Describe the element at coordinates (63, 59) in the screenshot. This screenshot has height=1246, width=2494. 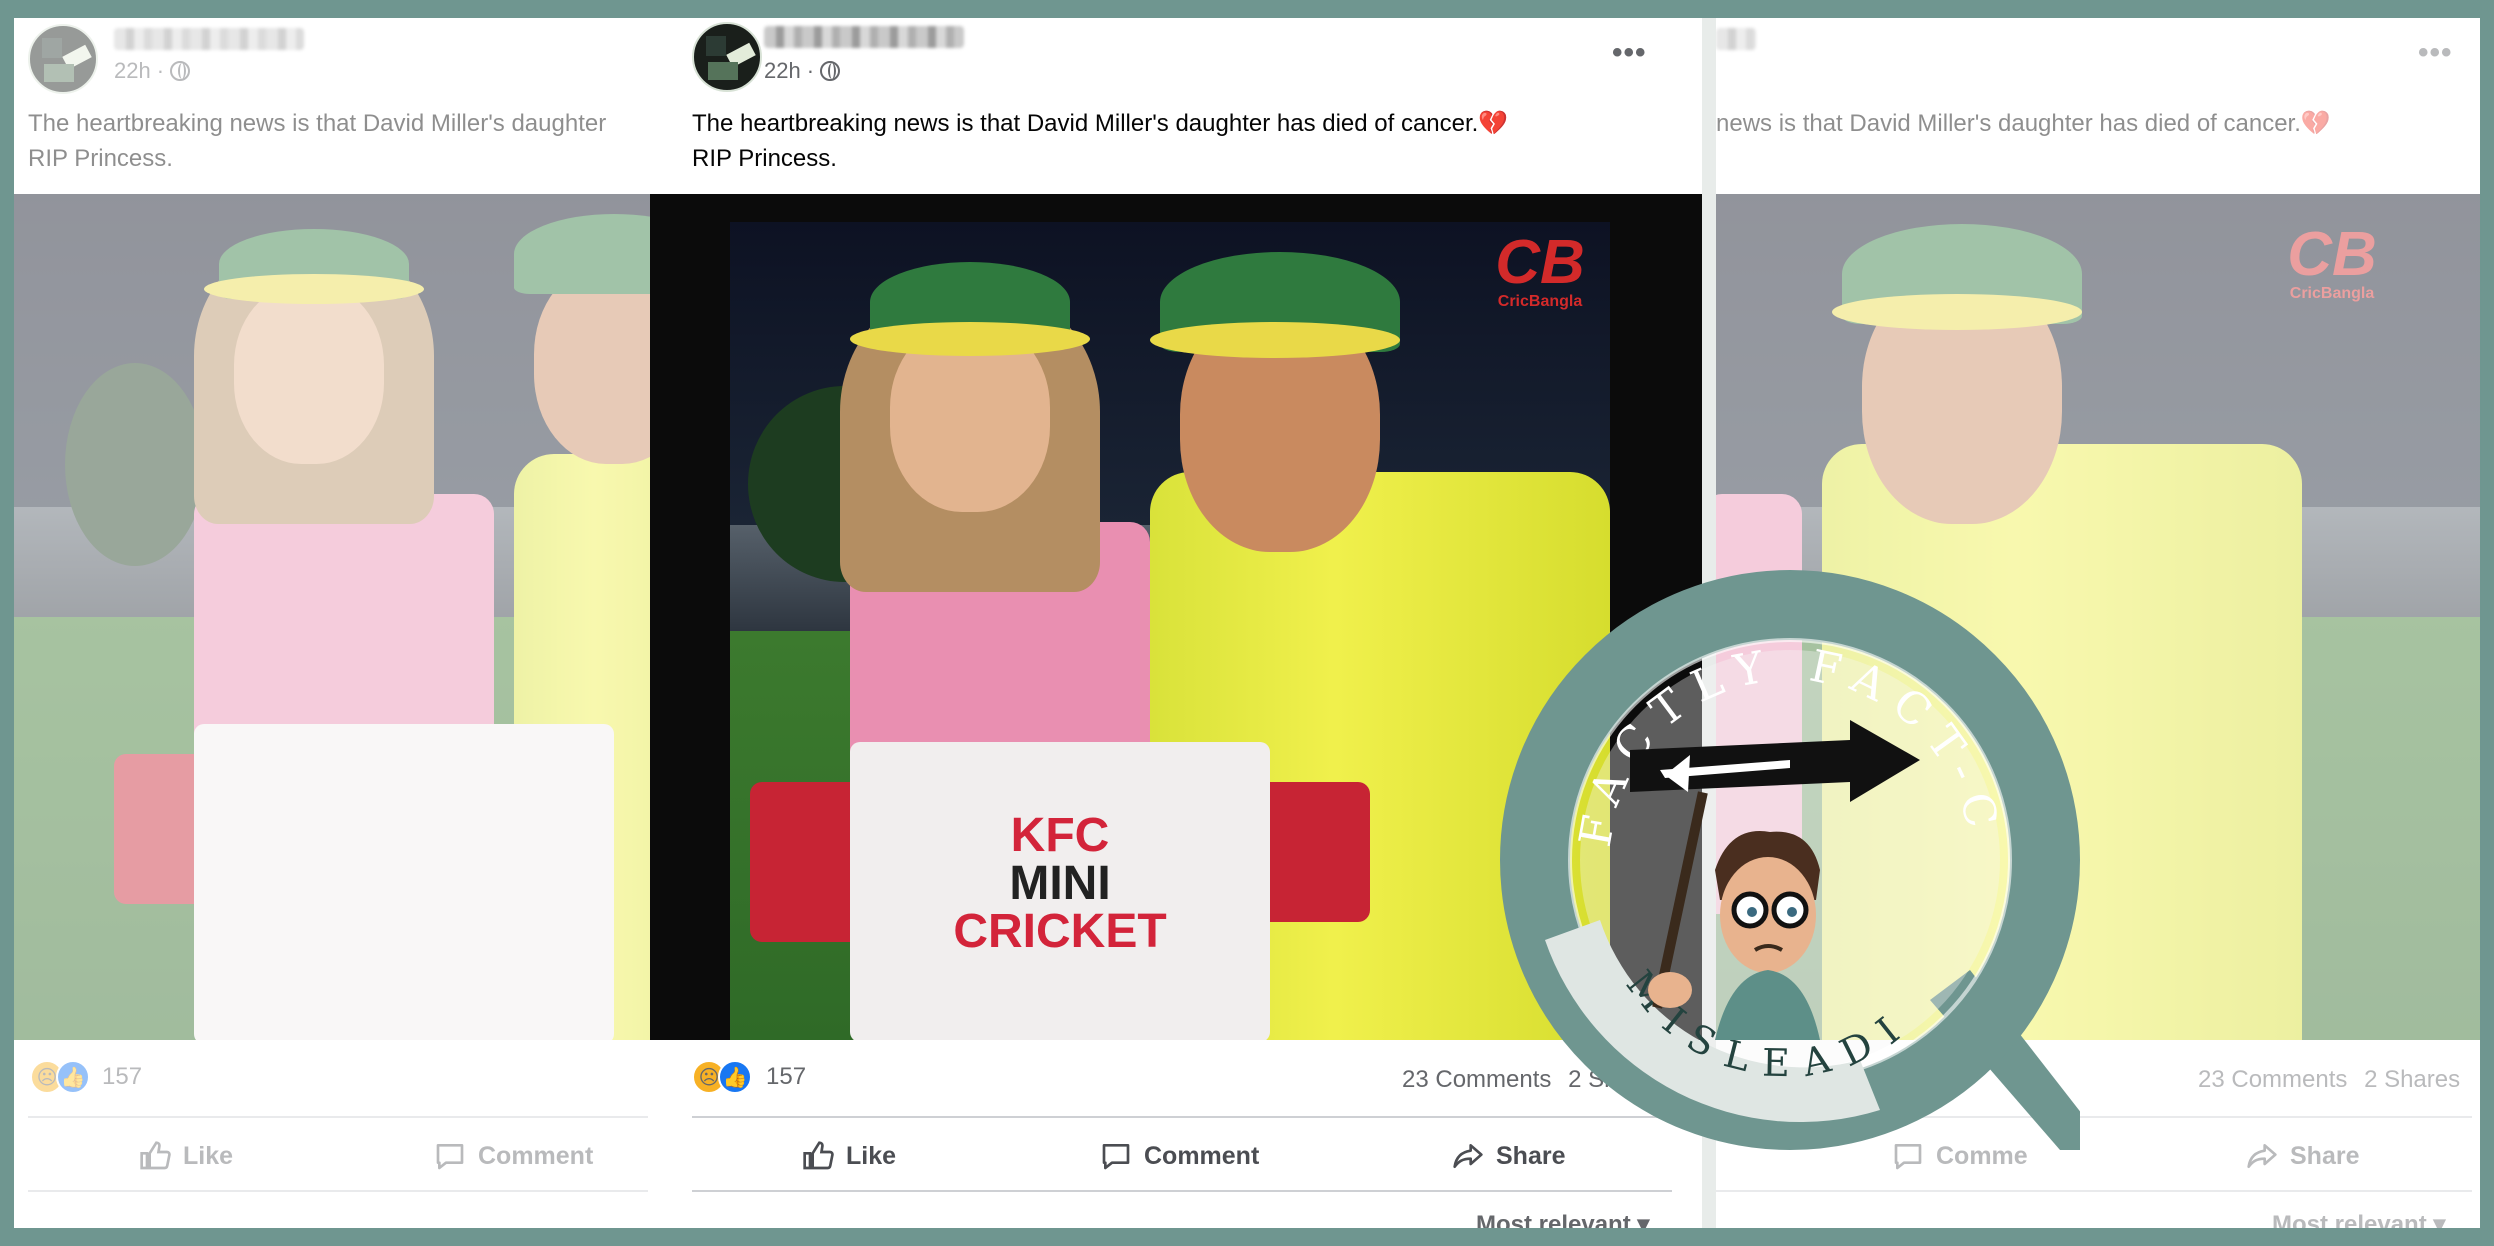
I see `avatar` at that location.